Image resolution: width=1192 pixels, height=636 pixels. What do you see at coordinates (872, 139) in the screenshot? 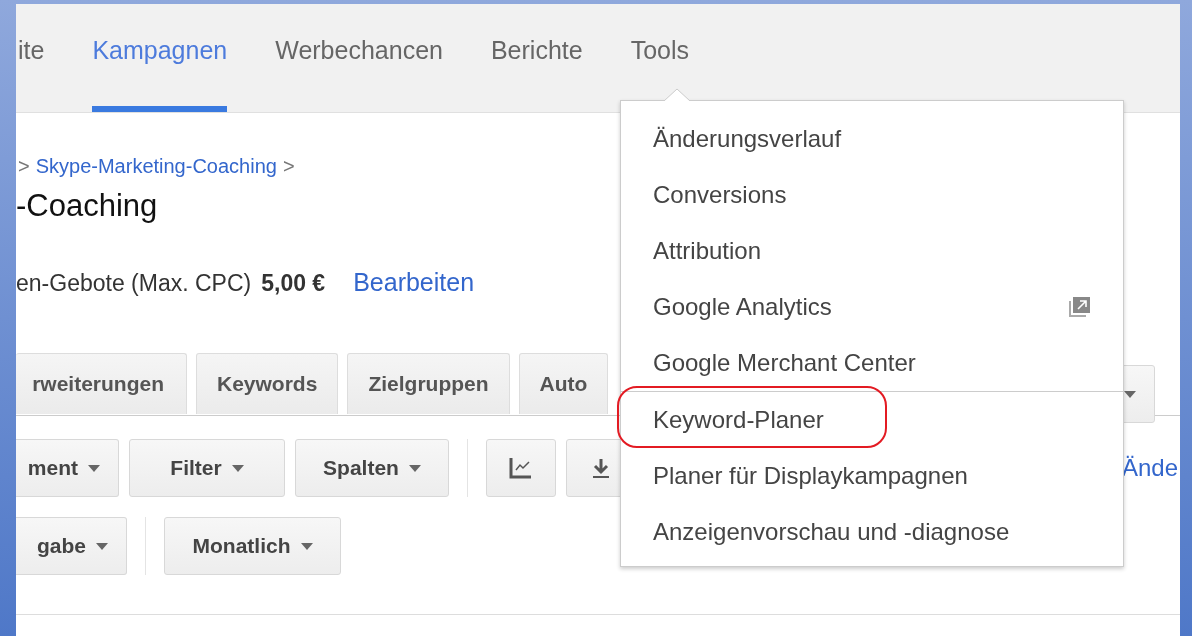
I see `menu-item: Änderungsverlauf` at bounding box center [872, 139].